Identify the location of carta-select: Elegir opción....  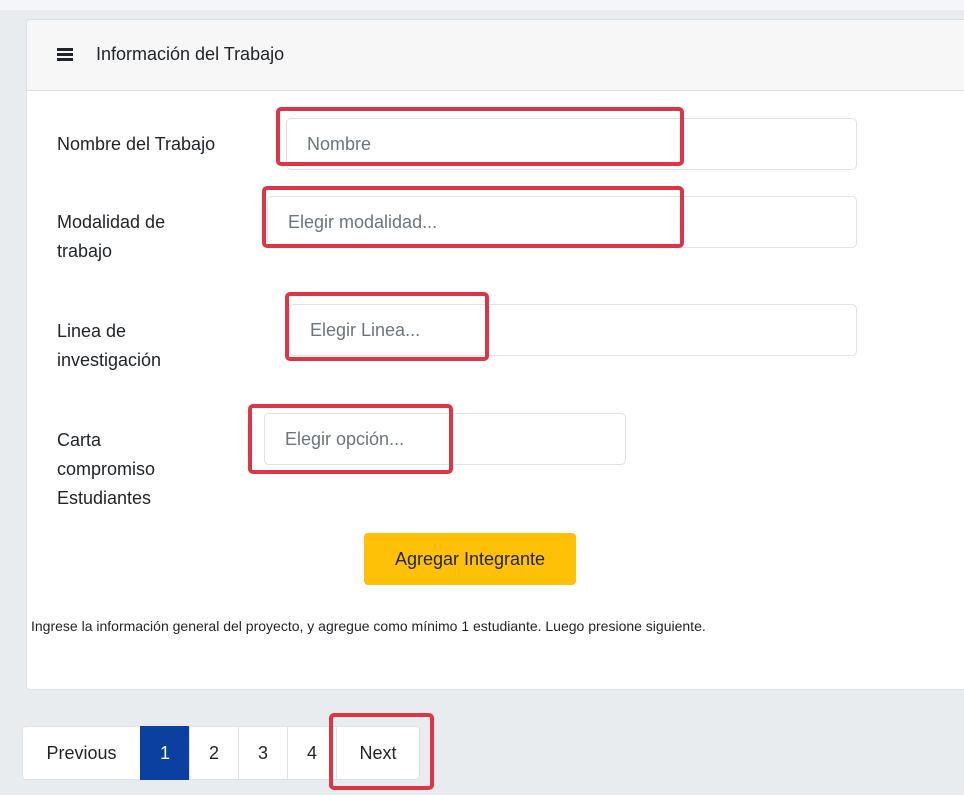
(445, 439).